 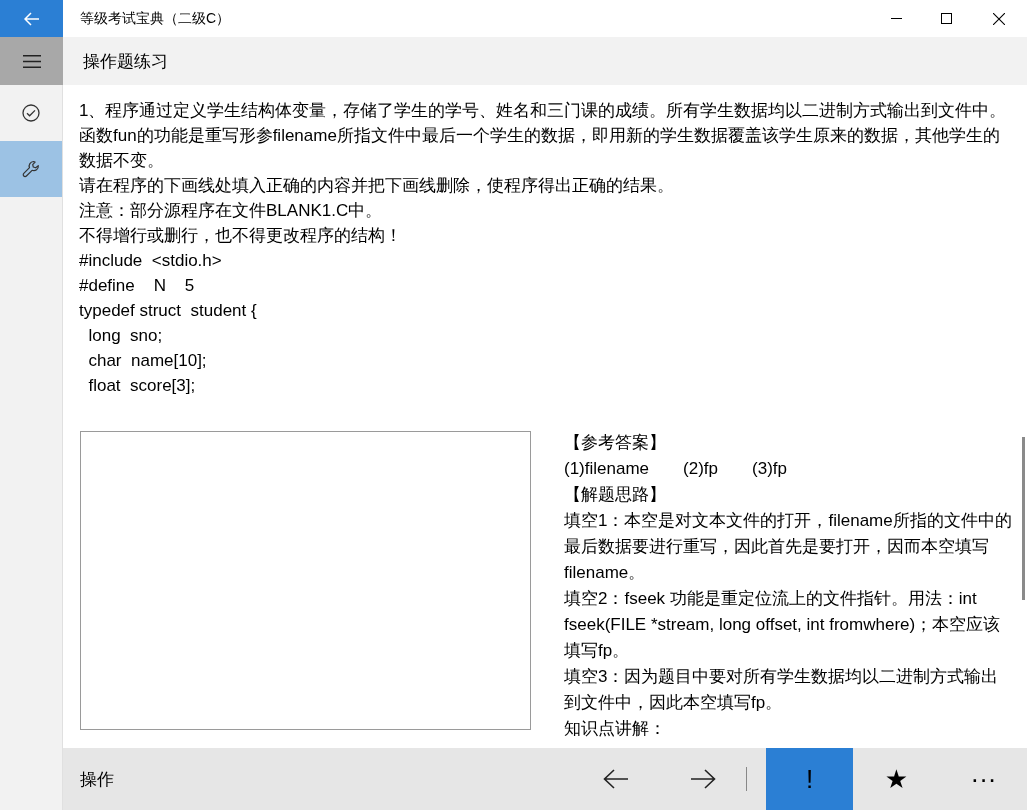 I want to click on left-arrow-icon, so click(x=615, y=779).